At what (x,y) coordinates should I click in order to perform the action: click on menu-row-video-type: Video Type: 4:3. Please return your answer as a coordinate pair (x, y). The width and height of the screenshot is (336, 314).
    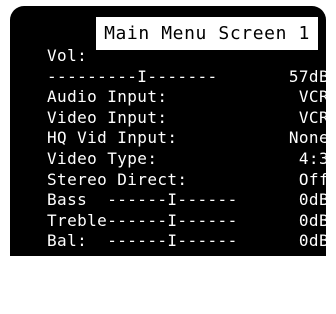
    Looking at the image, I should click on (189, 159).